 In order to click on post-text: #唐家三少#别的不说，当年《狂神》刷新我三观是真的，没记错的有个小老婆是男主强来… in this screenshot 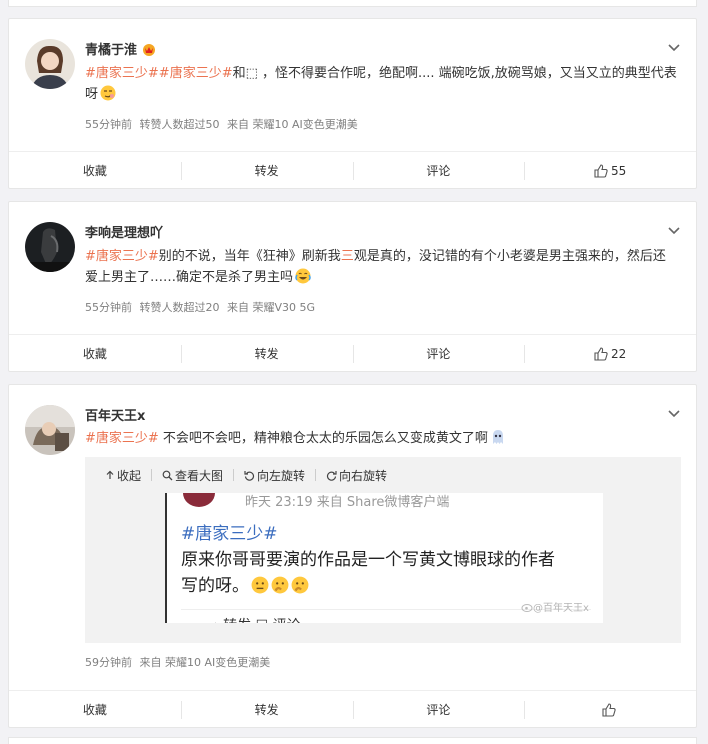, I will do `click(375, 267)`.